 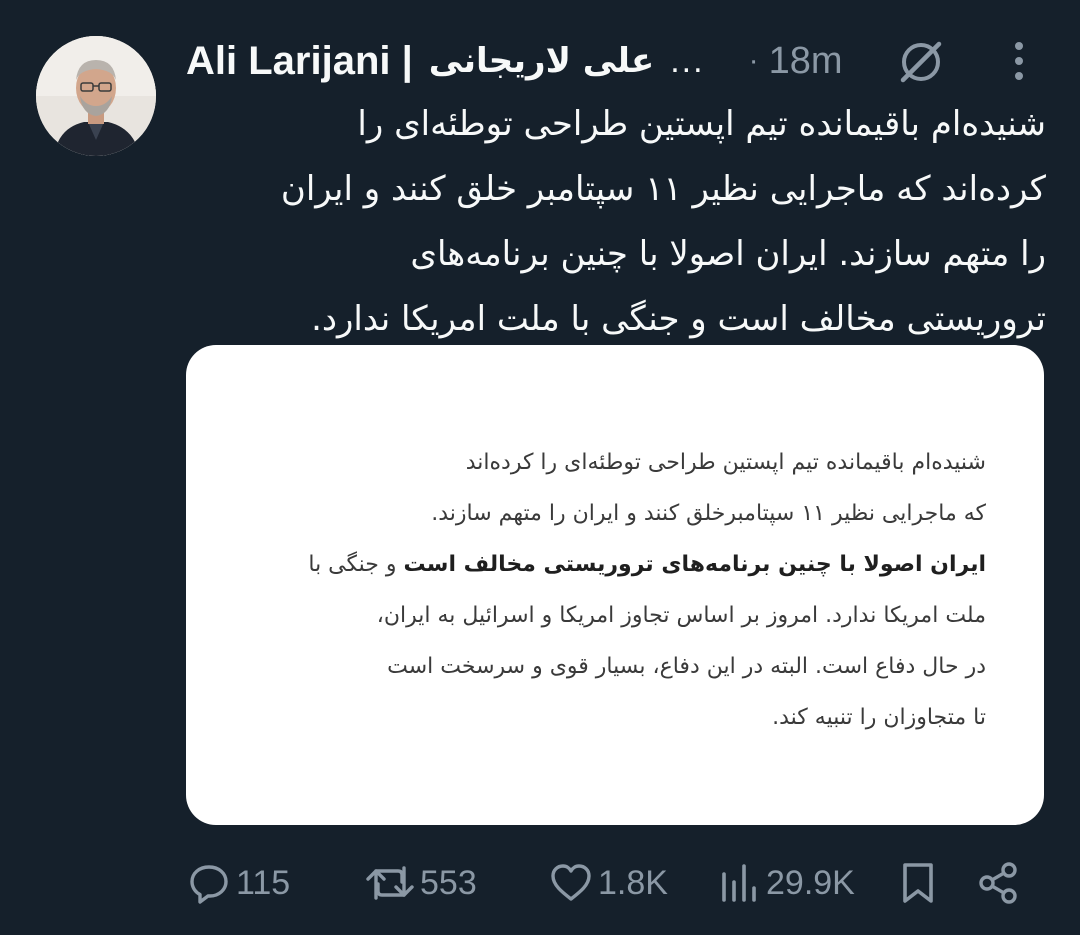 I want to click on views-icon, so click(x=739, y=883).